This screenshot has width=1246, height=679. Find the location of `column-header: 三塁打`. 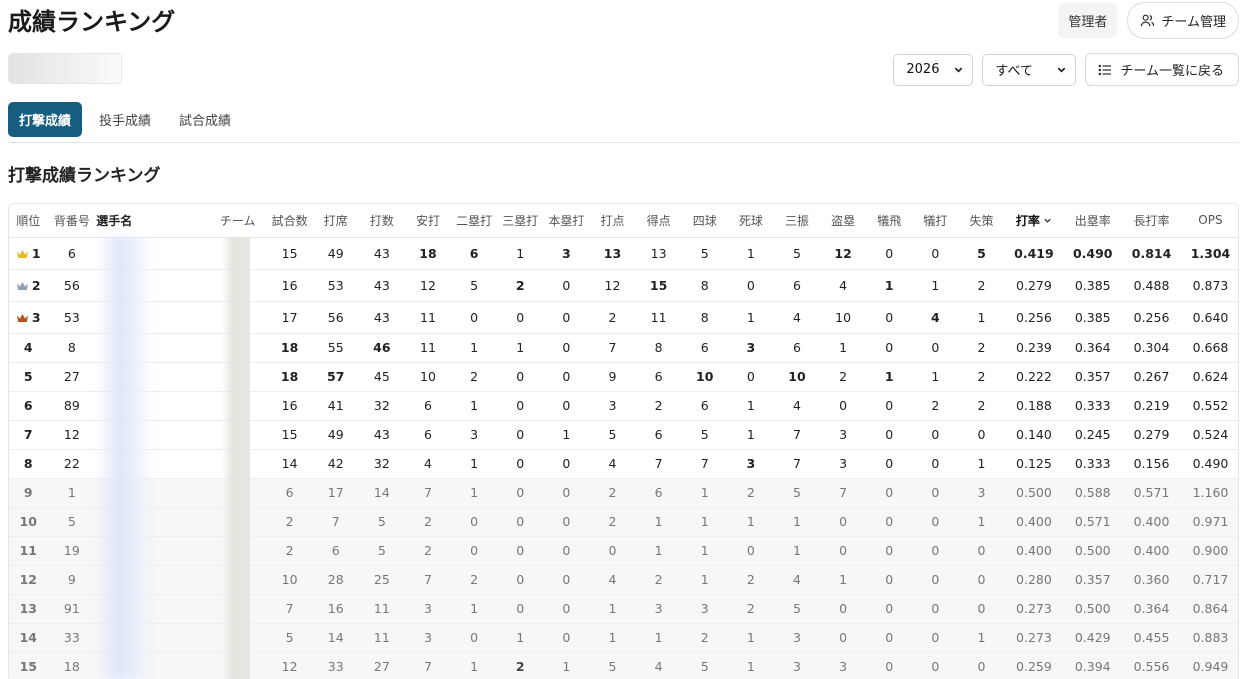

column-header: 三塁打 is located at coordinates (520, 221).